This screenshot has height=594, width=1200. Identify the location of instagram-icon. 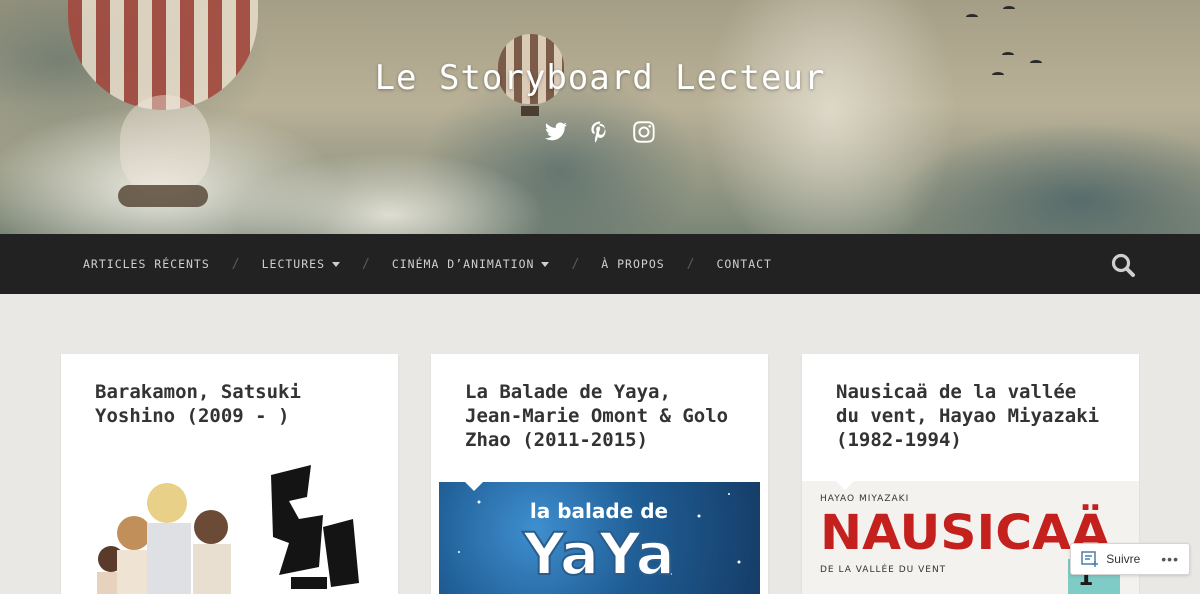
(644, 132).